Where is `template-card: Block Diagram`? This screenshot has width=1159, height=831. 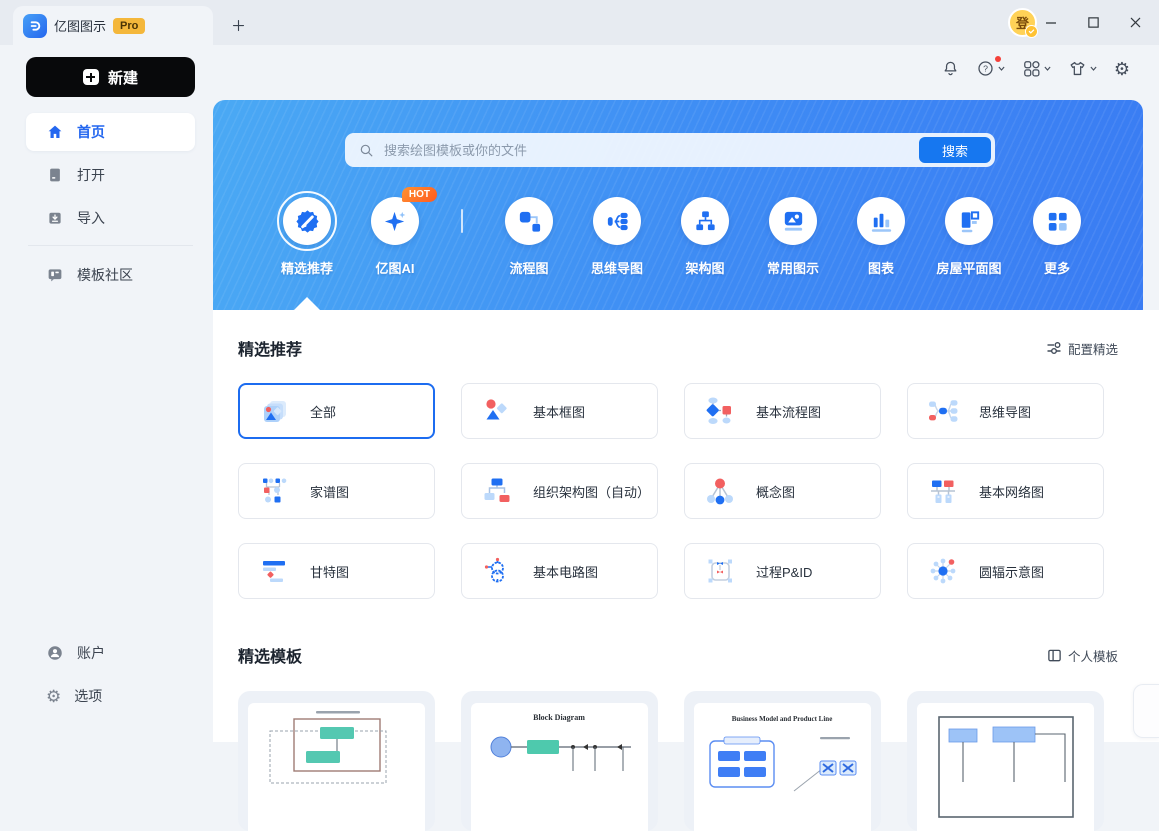
template-card: Block Diagram is located at coordinates (559, 761).